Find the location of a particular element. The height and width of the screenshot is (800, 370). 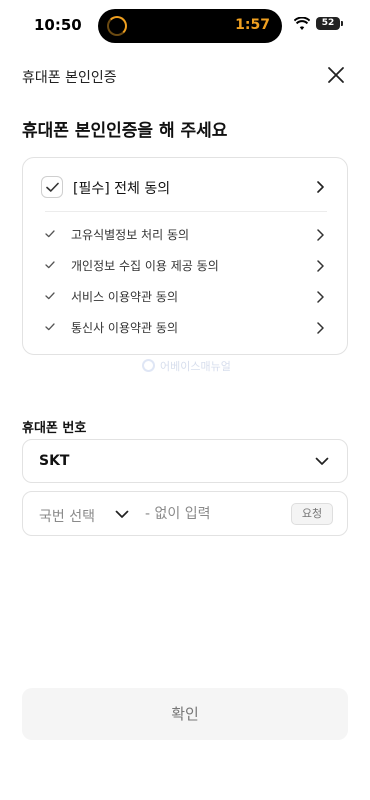

request-button: 요청 is located at coordinates (312, 514).